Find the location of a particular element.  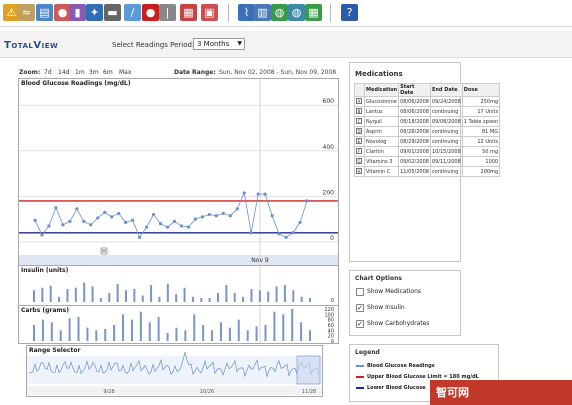

thermometer-icon: | is located at coordinates (167, 12).